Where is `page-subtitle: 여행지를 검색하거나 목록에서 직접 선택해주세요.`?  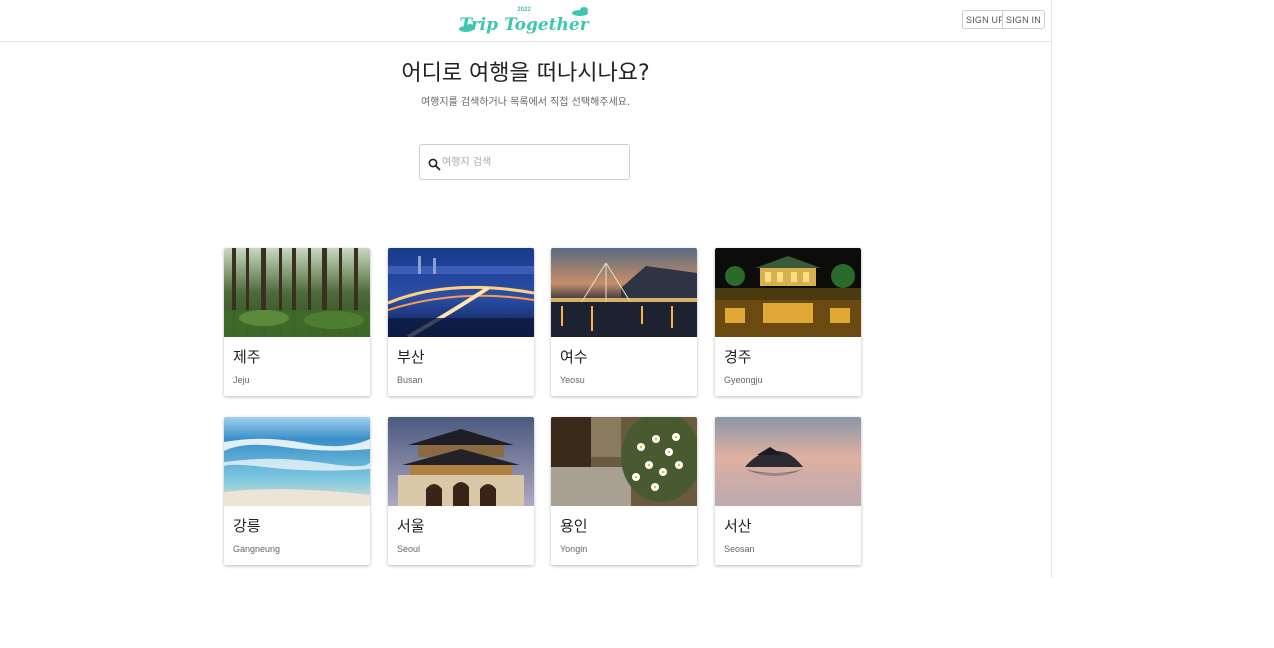
page-subtitle: 여행지를 검색하거나 목록에서 직접 선택해주세요. is located at coordinates (525, 102).